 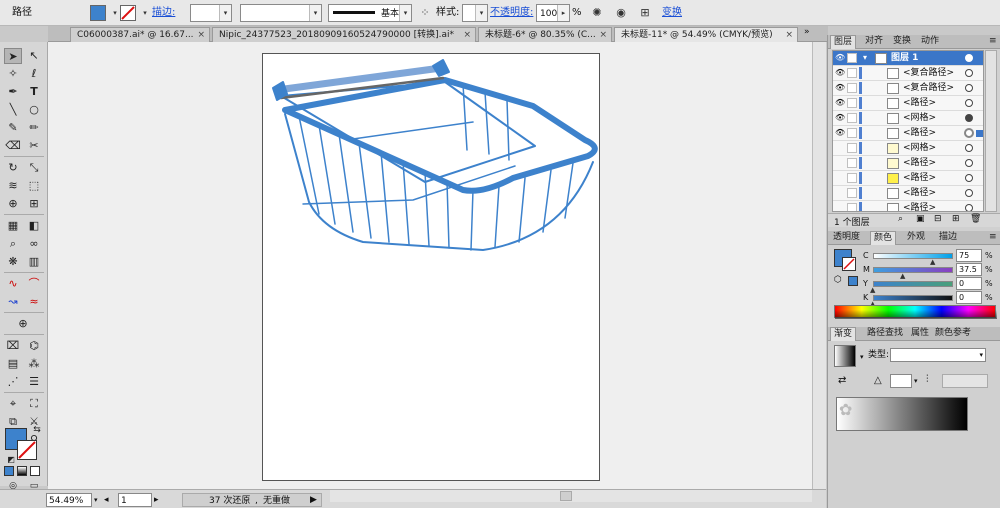 I want to click on stroke-swatch, so click(x=128, y=13).